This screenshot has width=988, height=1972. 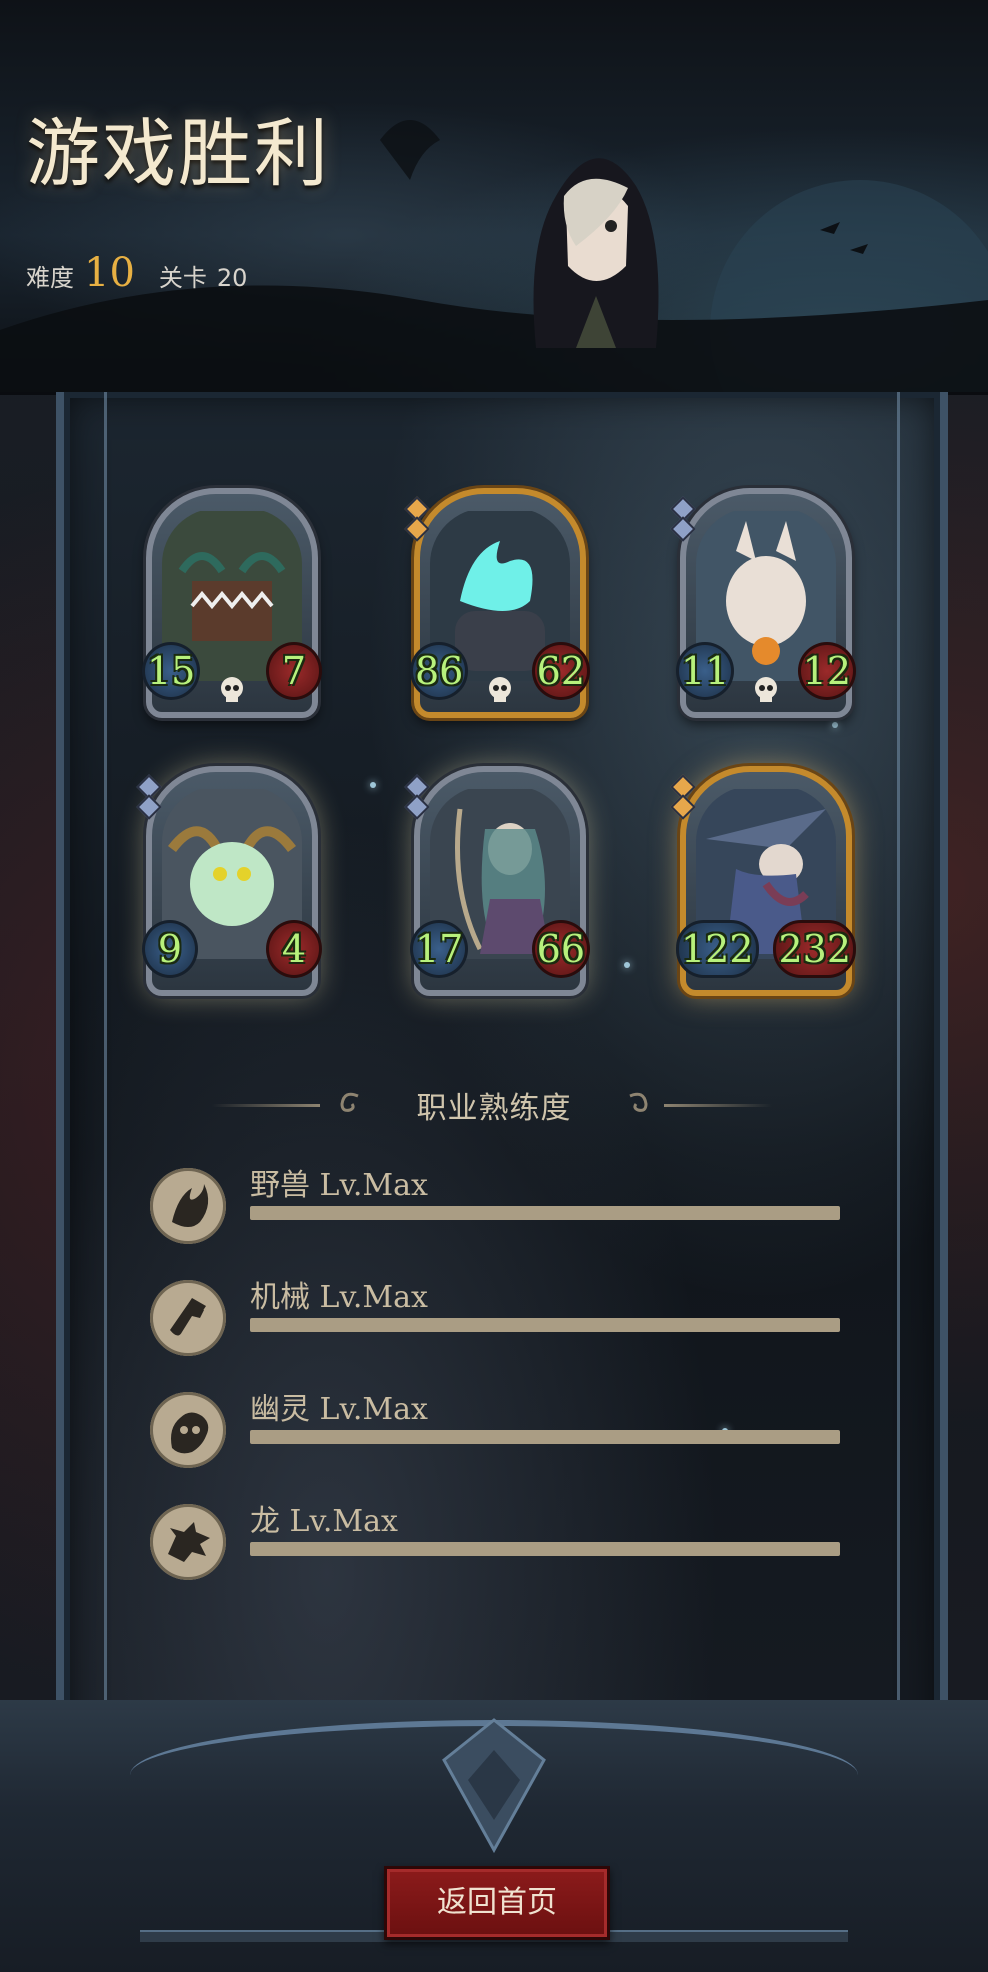 I want to click on mastery-row-beast: 野兽 Lv.Max, so click(x=500, y=1210).